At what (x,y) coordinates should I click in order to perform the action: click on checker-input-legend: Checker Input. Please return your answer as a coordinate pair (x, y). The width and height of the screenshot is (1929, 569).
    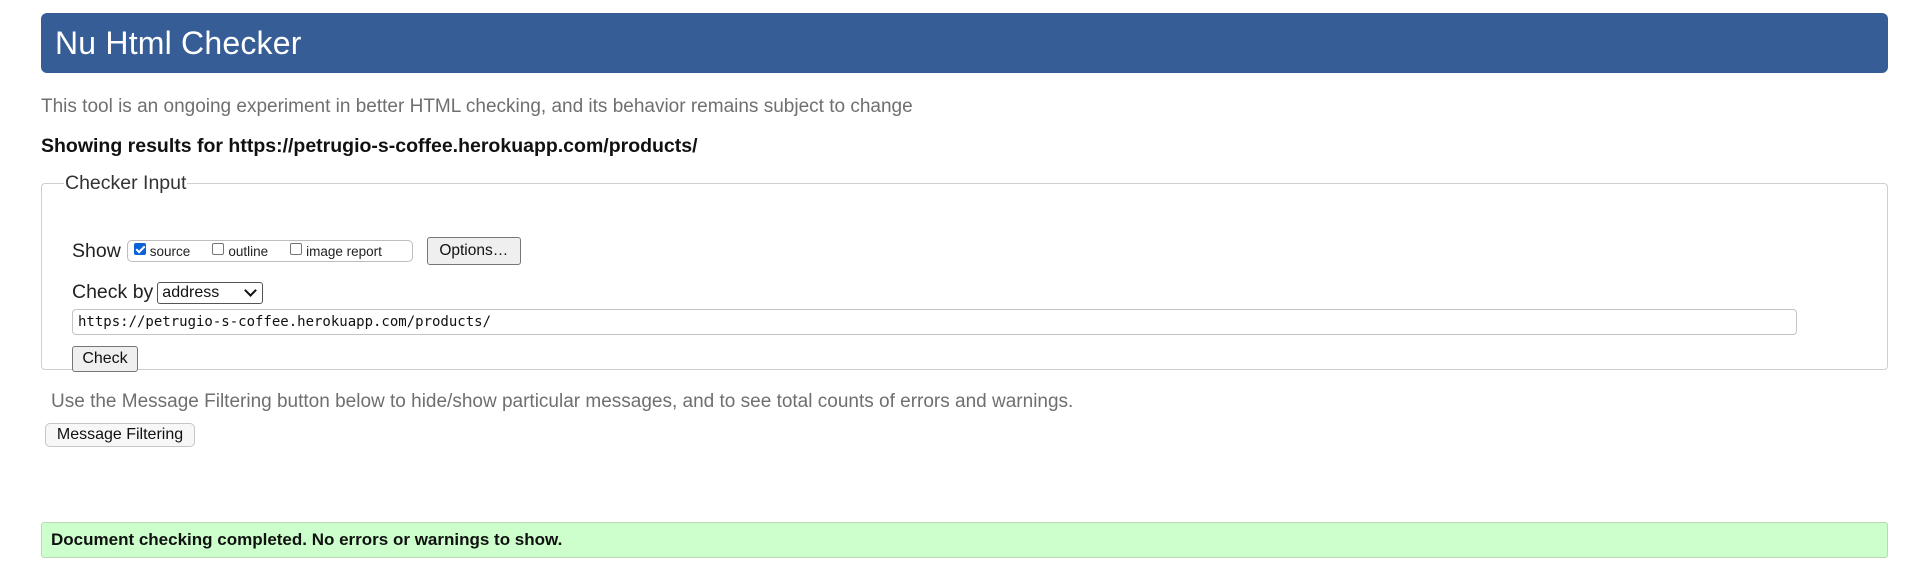
    Looking at the image, I should click on (126, 183).